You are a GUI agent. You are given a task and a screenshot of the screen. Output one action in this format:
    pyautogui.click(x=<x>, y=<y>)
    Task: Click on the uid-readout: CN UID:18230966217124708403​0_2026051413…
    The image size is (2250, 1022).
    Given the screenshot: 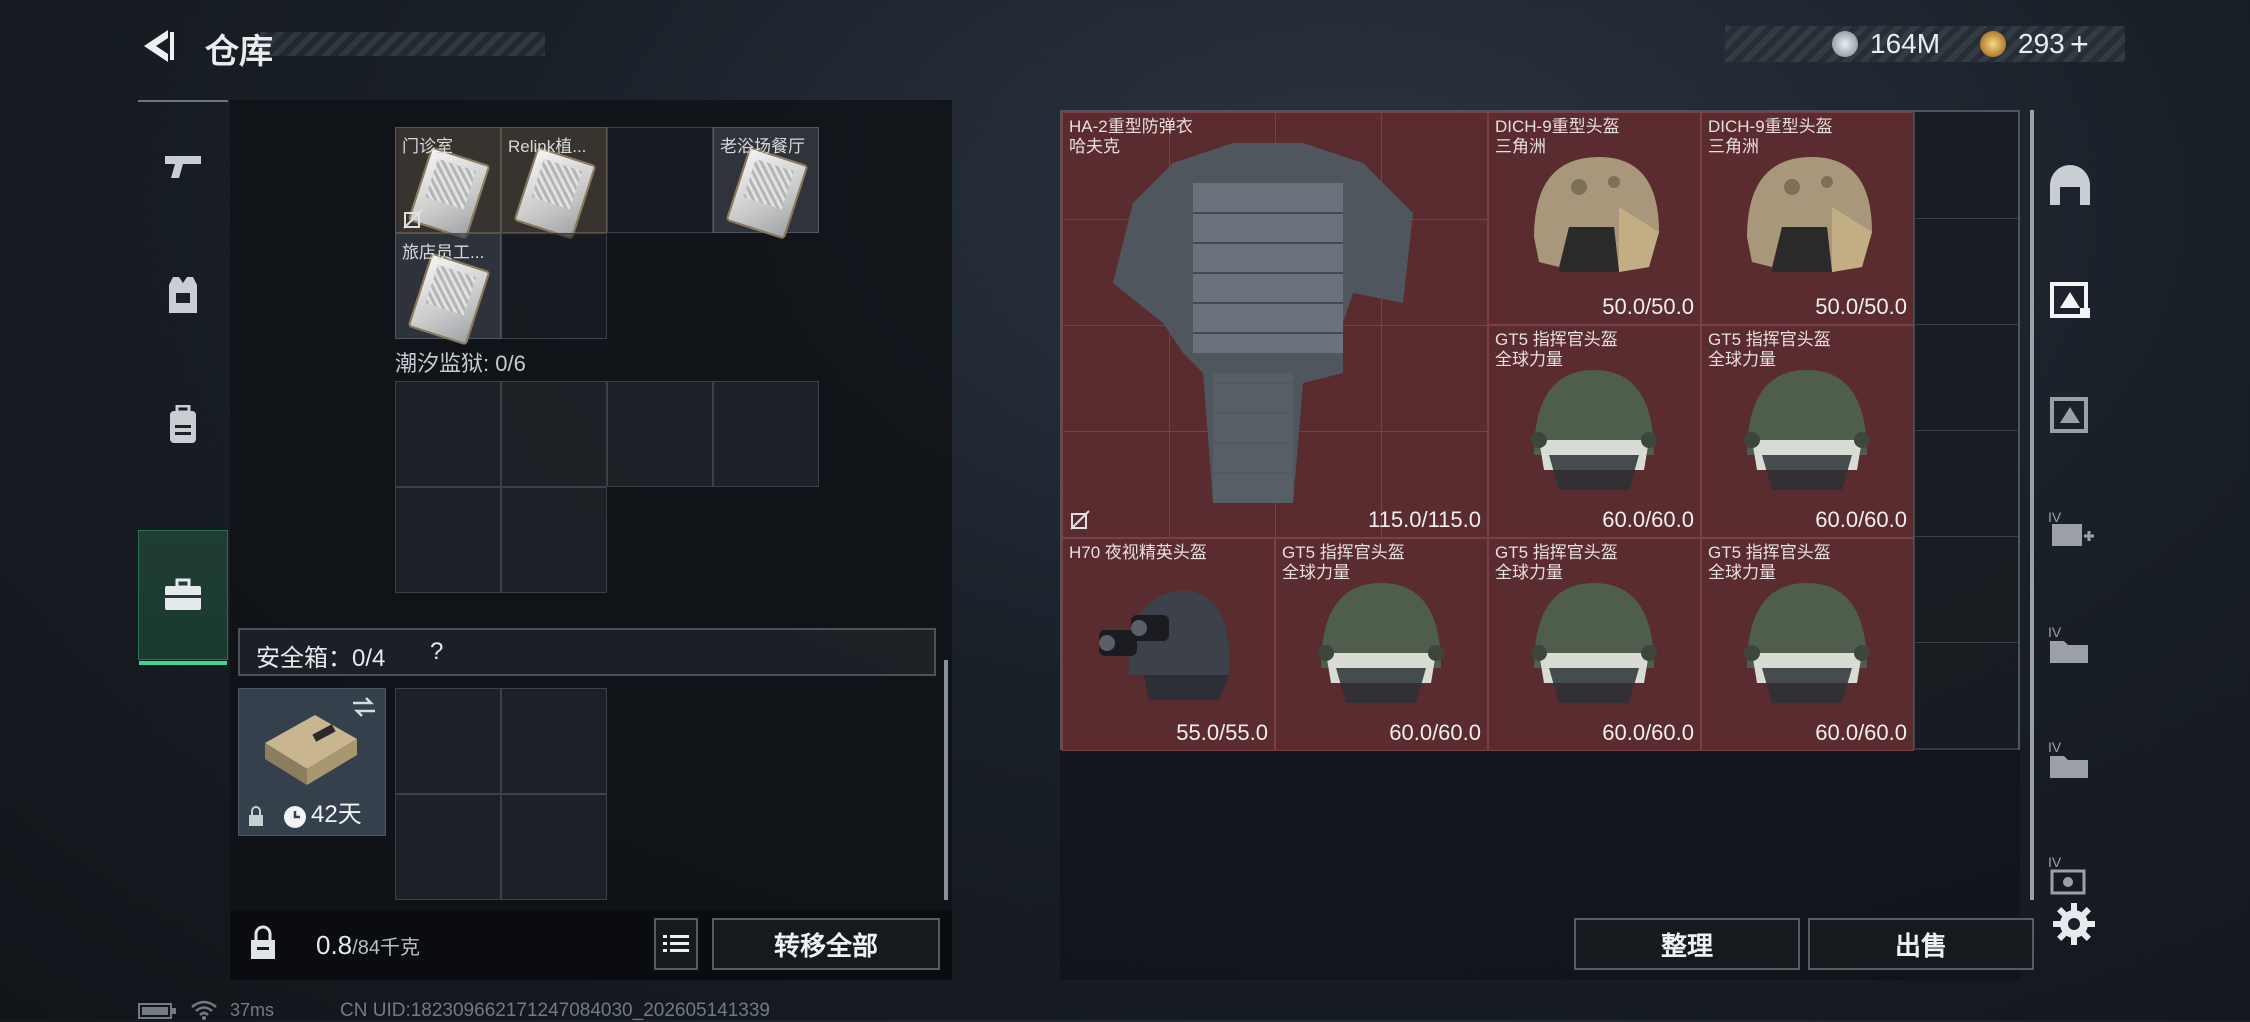 What is the action you would take?
    pyautogui.click(x=555, y=1010)
    